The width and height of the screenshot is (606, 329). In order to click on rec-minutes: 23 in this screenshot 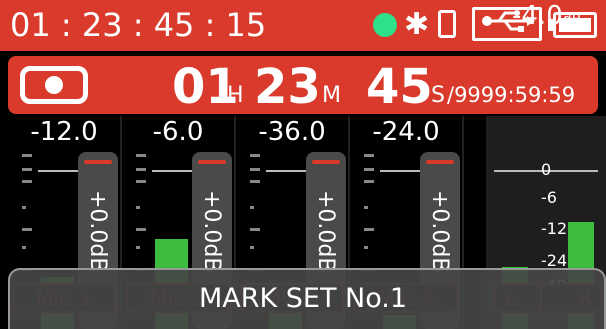, I will do `click(287, 87)`.